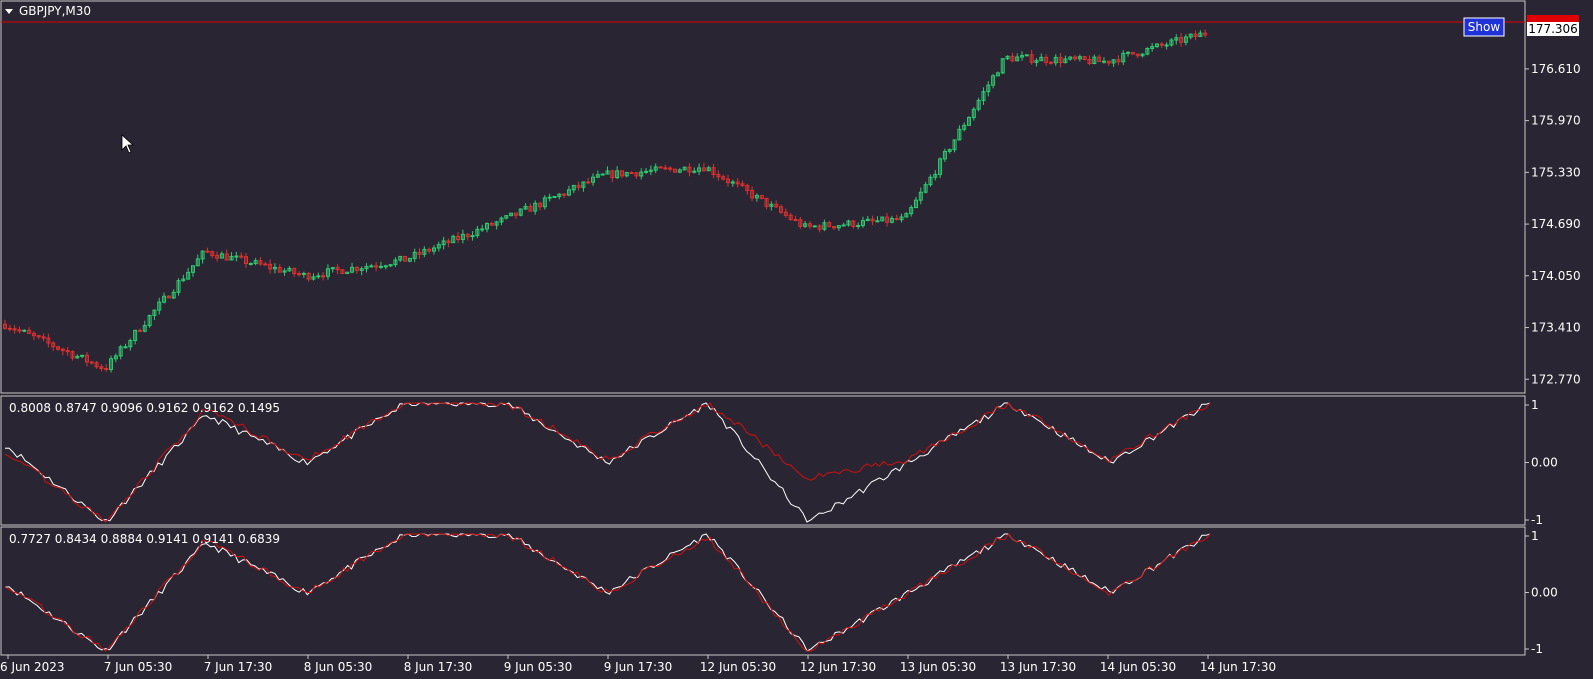  What do you see at coordinates (138, 667) in the screenshot?
I see `time-tick-label: 7 Jun 05:30` at bounding box center [138, 667].